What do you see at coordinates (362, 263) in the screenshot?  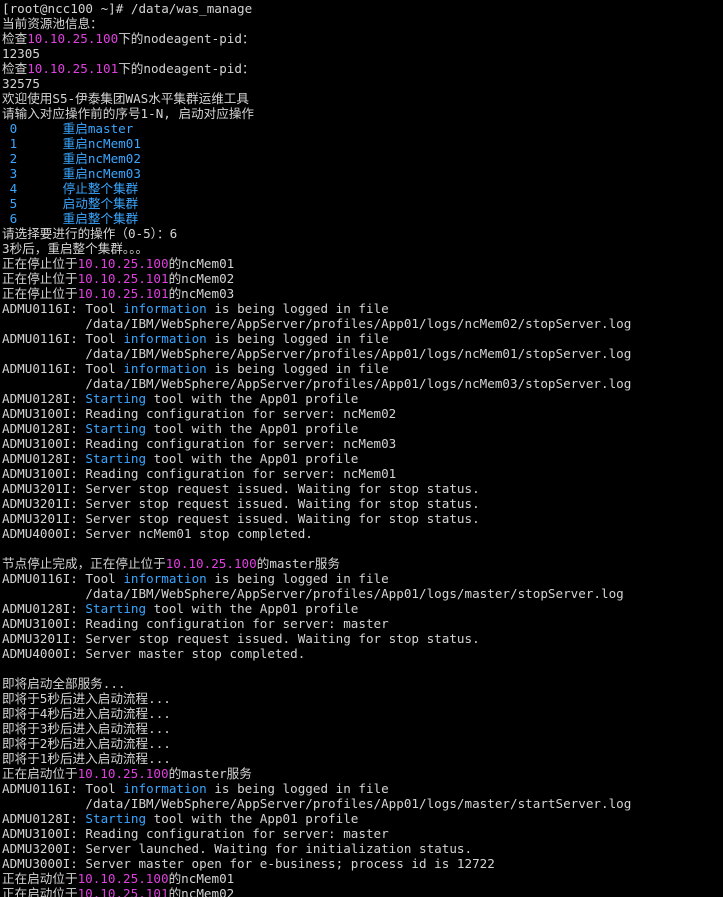 I see `terminal-line: 正在停止位于10.10.25.100的ncMem01` at bounding box center [362, 263].